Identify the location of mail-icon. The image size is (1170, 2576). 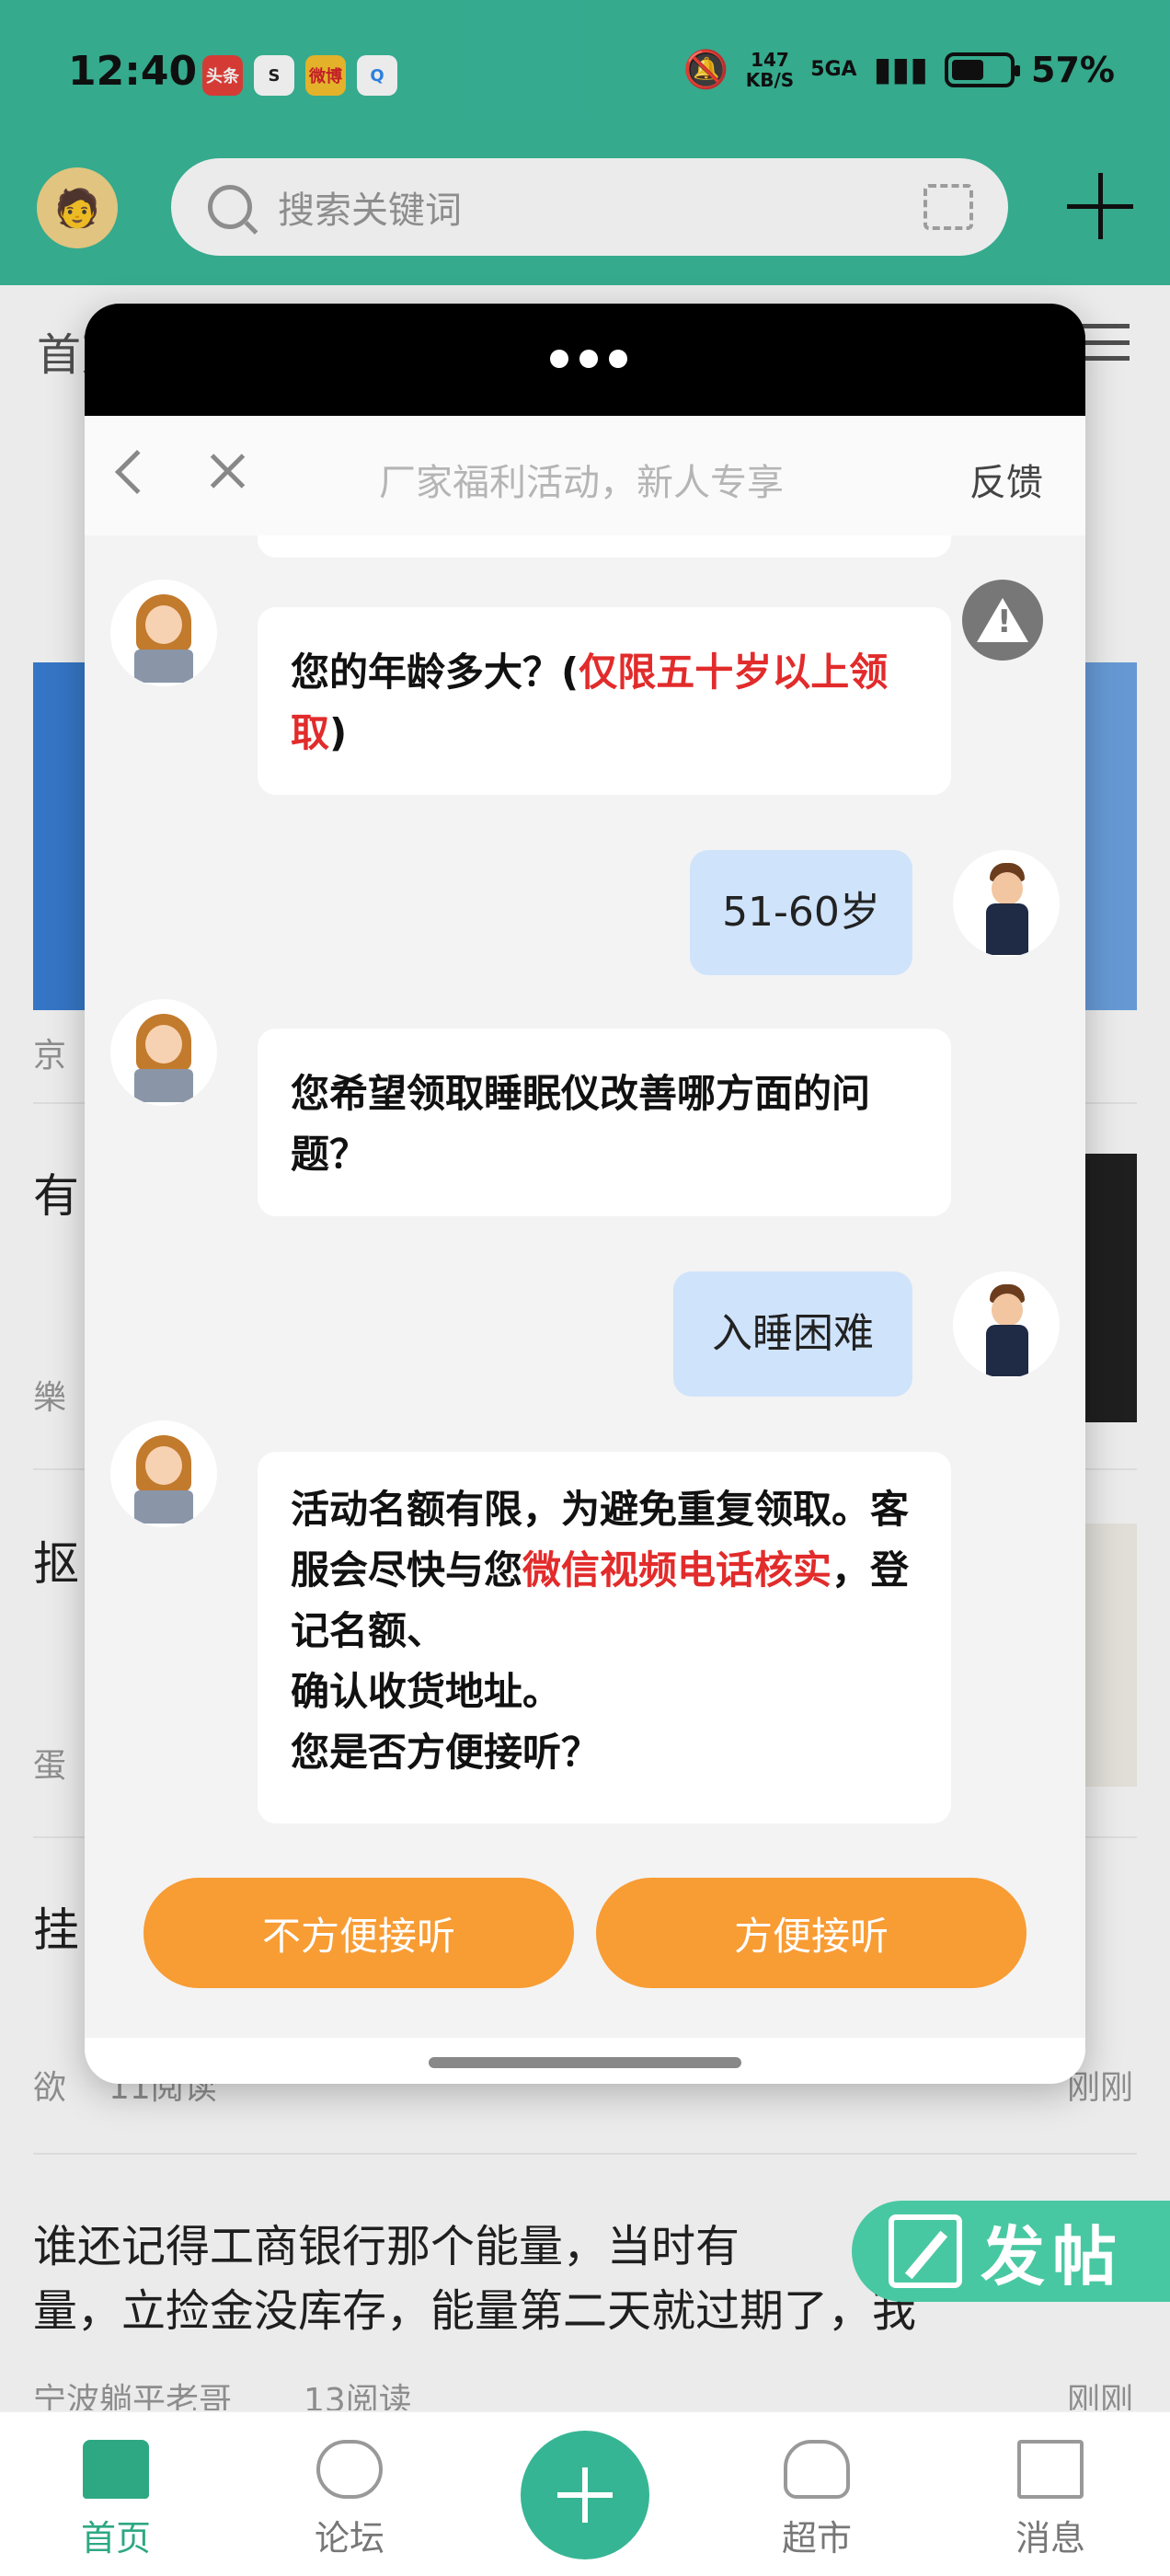
(1050, 2469).